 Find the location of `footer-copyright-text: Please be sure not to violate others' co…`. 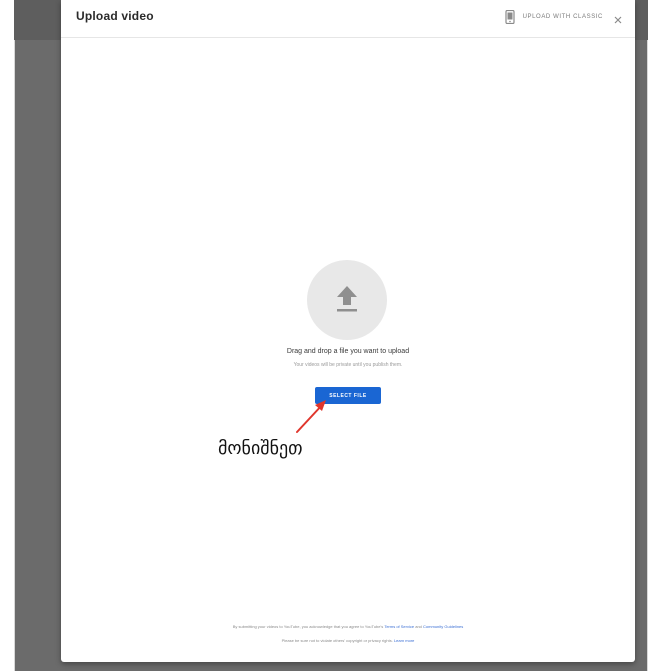

footer-copyright-text: Please be sure not to violate others' co… is located at coordinates (348, 640).